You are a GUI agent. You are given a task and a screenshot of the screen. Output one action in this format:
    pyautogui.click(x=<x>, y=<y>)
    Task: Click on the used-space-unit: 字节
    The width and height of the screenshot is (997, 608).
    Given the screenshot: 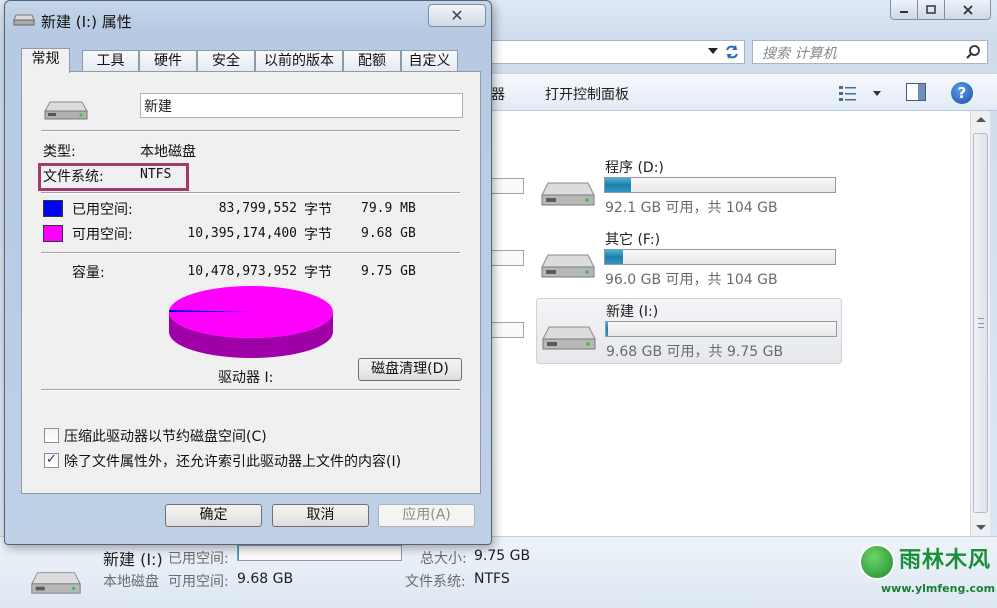 What is the action you would take?
    pyautogui.click(x=318, y=210)
    